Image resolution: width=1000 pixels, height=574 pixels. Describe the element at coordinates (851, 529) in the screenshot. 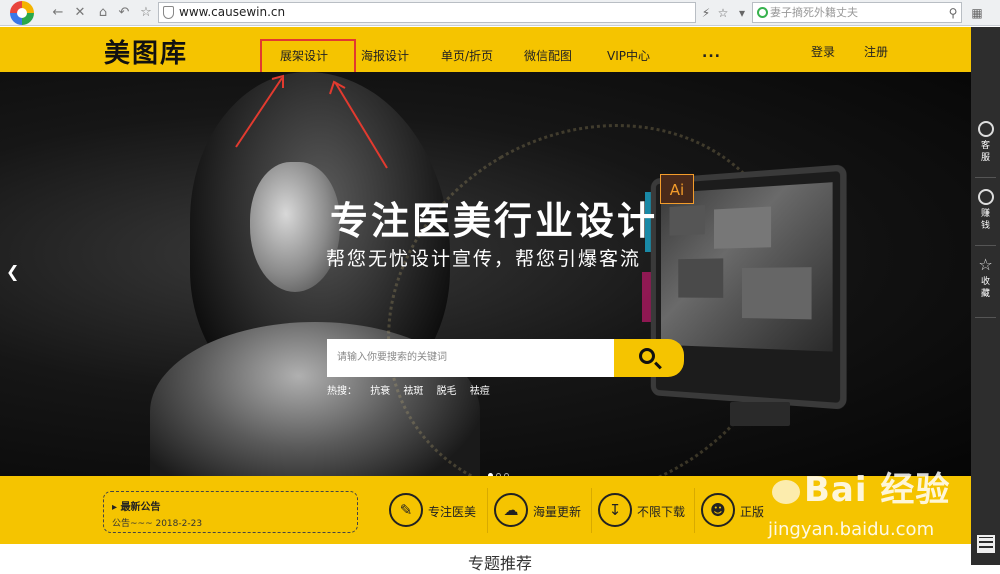

I see `baidu-watermark-url: jingyan.baidu.com` at that location.